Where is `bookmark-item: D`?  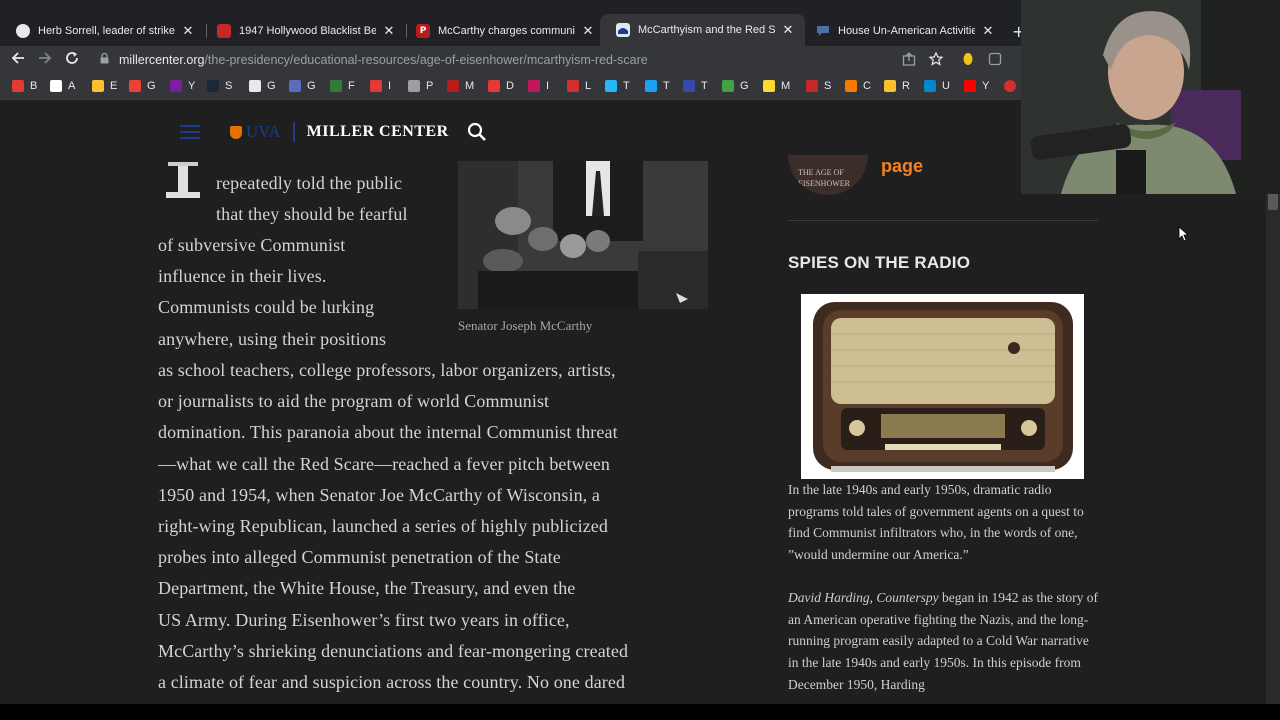 bookmark-item: D is located at coordinates (501, 86).